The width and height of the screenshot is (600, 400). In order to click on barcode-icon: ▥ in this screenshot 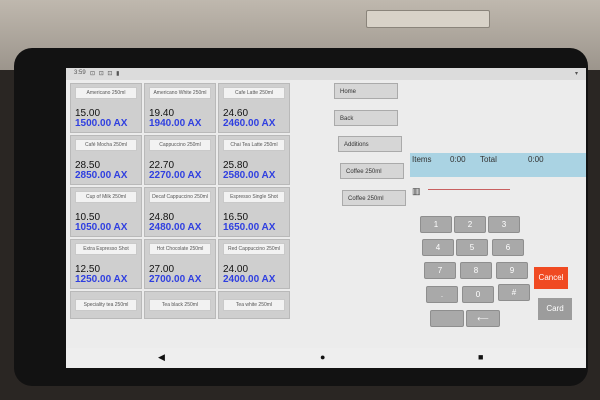, I will do `click(416, 191)`.